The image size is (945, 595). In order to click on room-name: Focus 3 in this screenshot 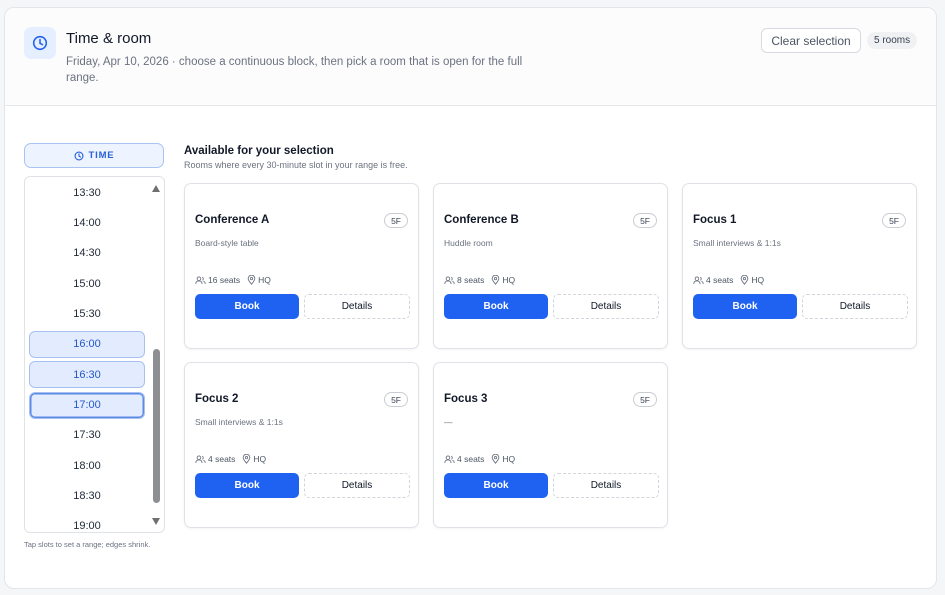, I will do `click(466, 399)`.